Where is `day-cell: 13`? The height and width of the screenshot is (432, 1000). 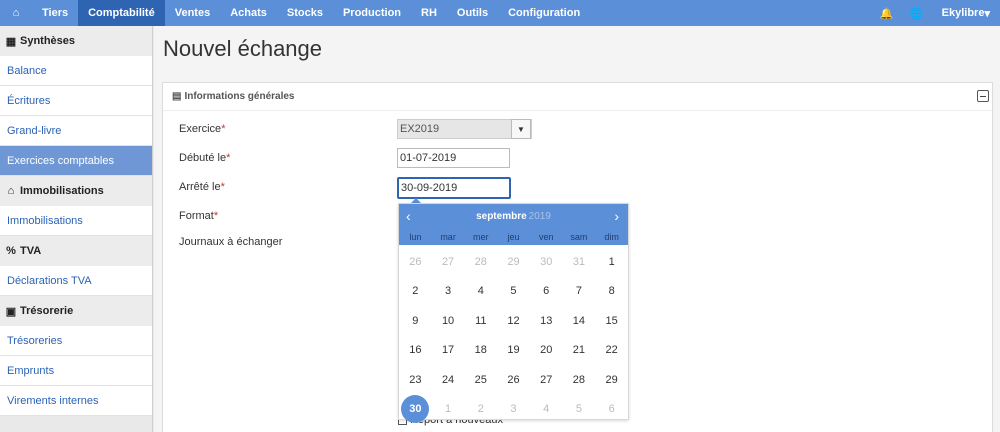 day-cell: 13 is located at coordinates (546, 321).